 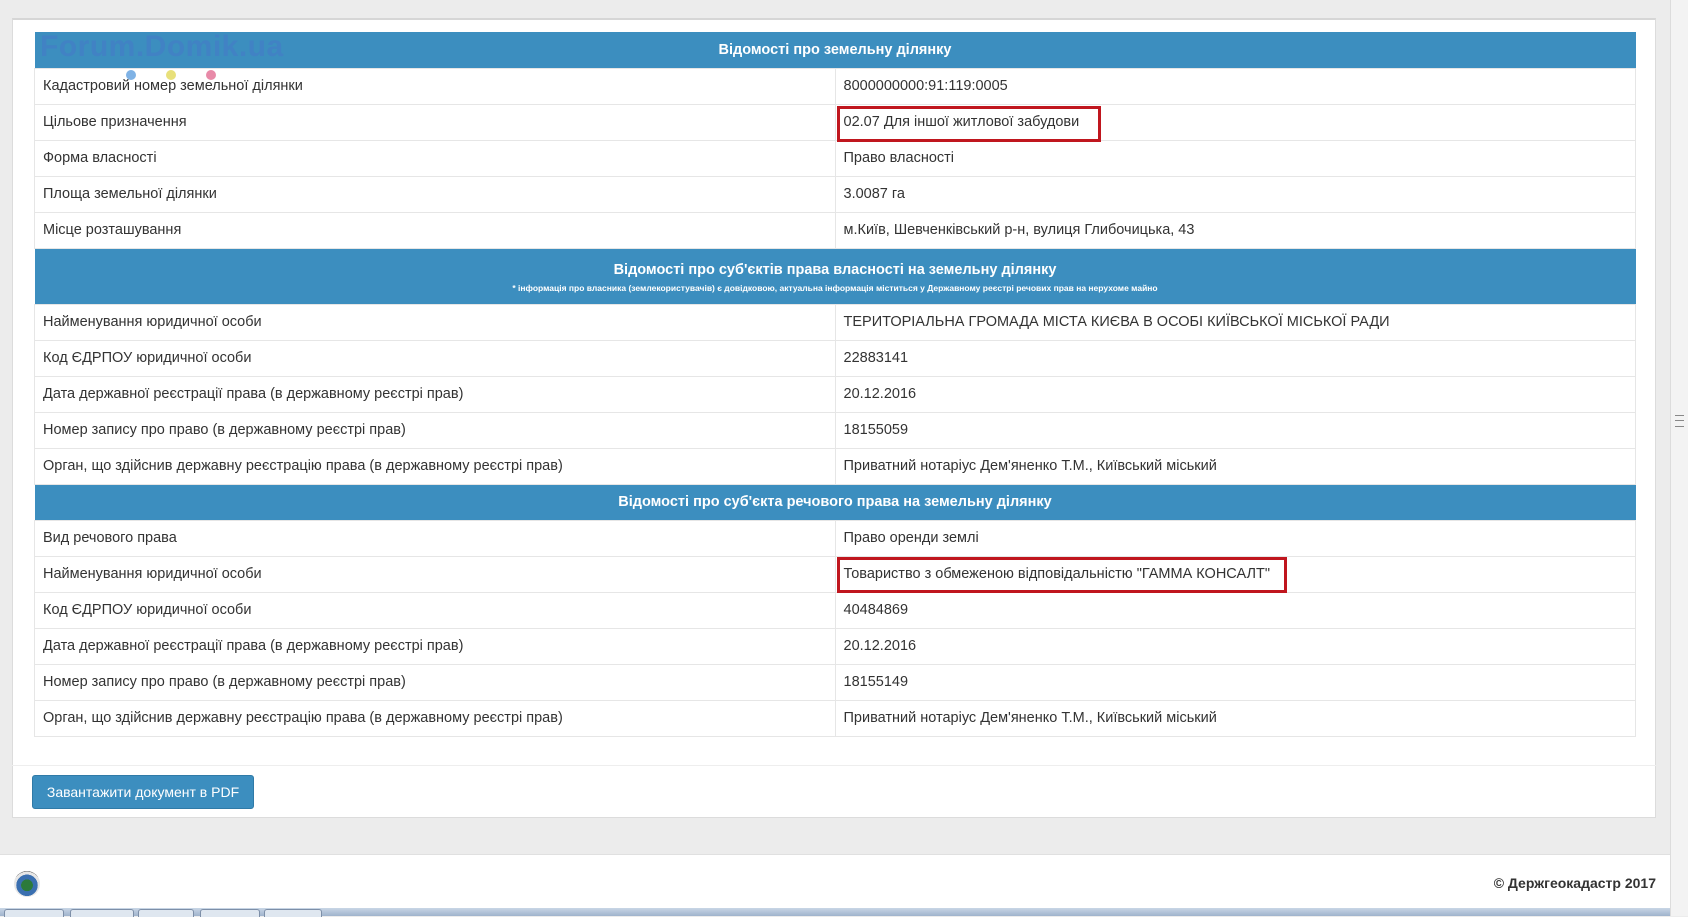 I want to click on row-value: 18155059, so click(x=1235, y=430).